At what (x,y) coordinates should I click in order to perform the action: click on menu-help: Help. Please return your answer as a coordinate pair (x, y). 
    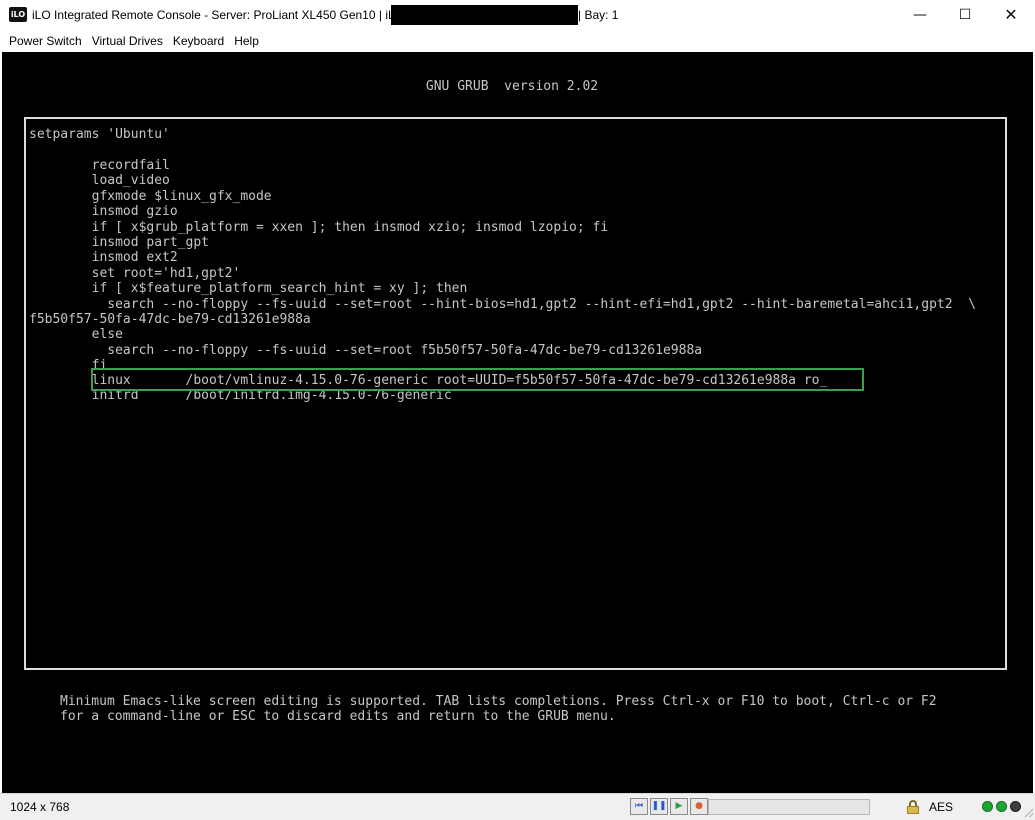
    Looking at the image, I should click on (246, 41).